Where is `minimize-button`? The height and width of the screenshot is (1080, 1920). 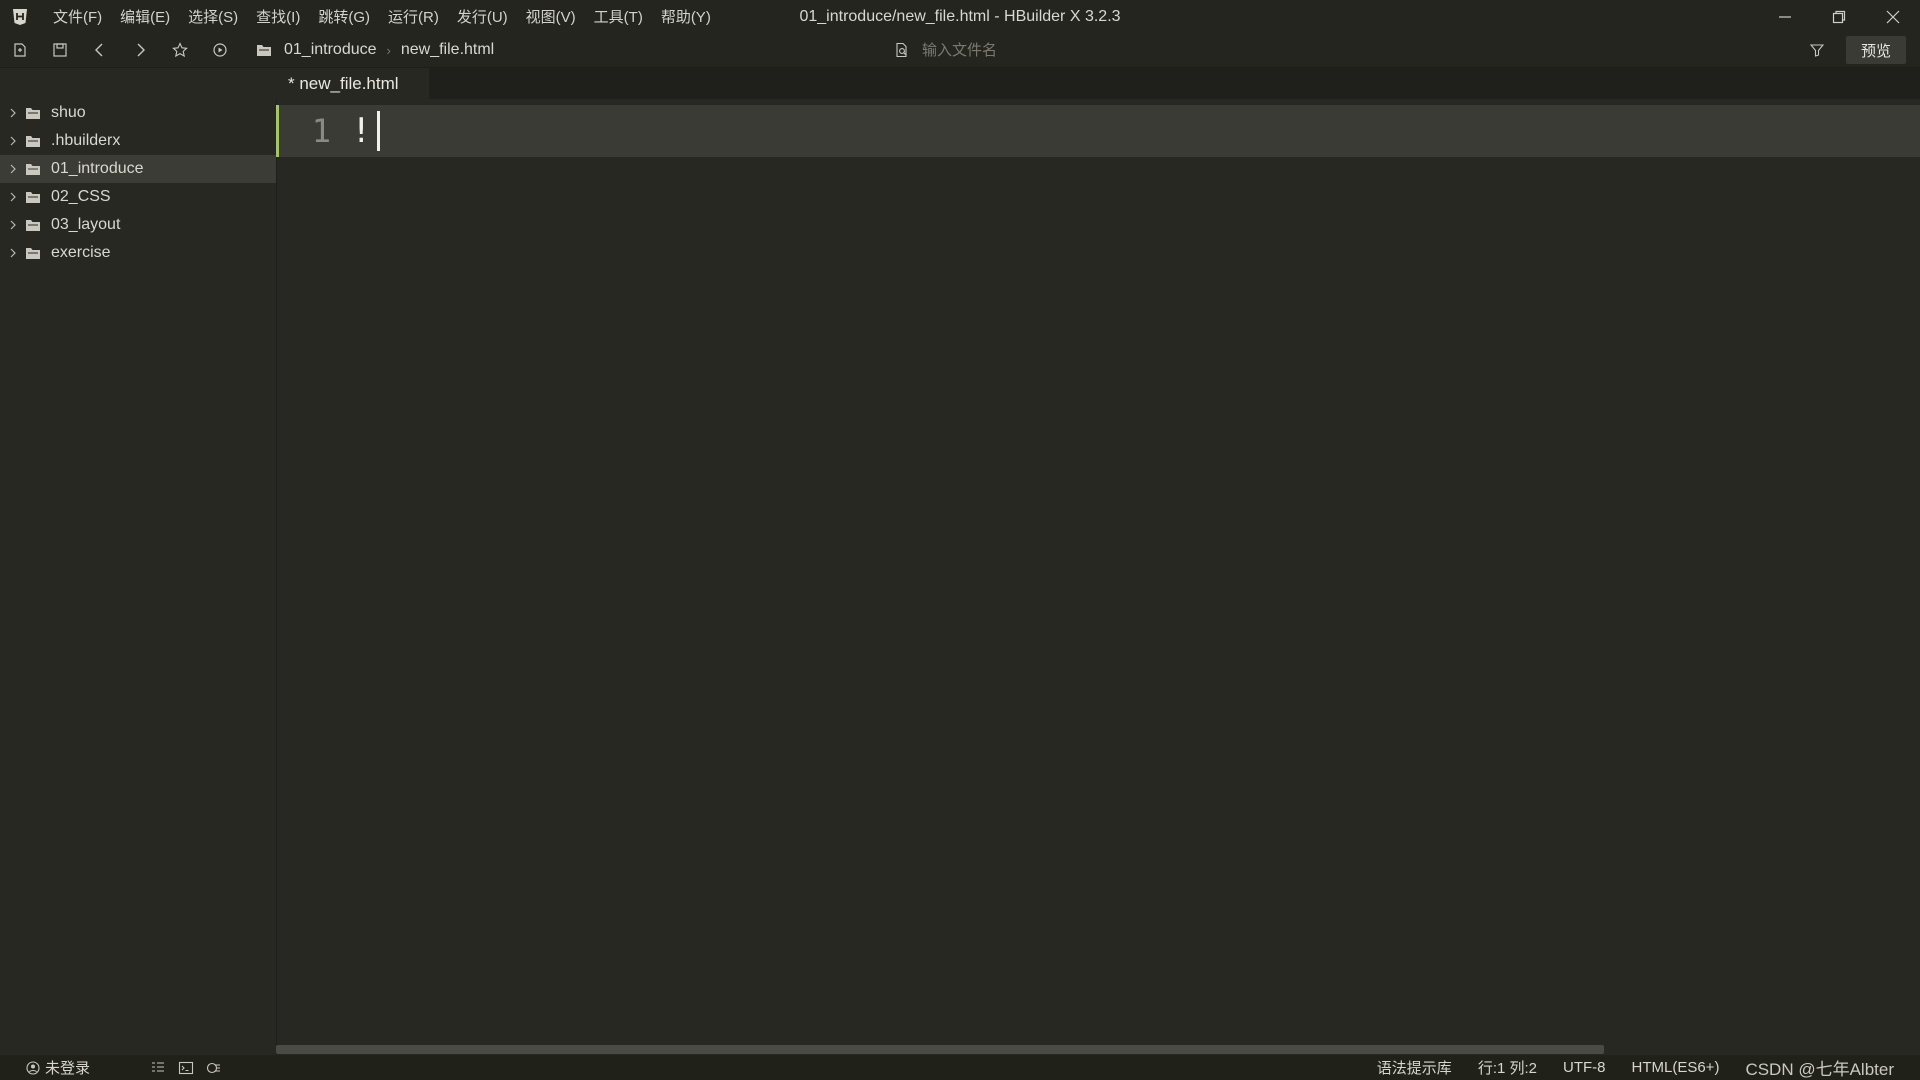 minimize-button is located at coordinates (1785, 16).